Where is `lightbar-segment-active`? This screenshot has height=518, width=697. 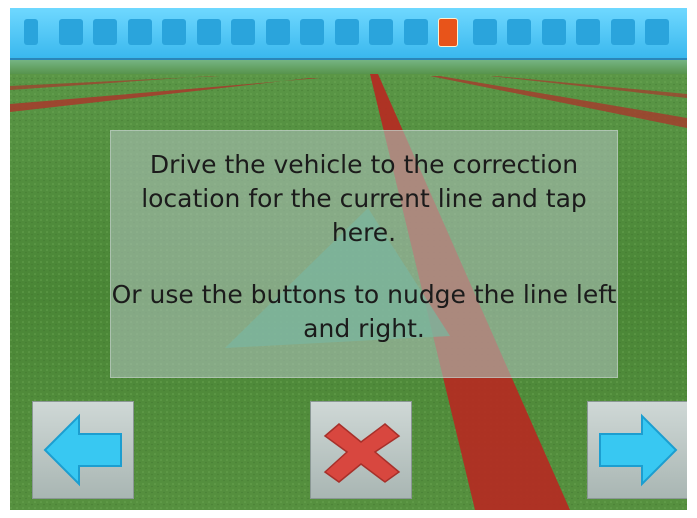
lightbar-segment-active is located at coordinates (448, 32).